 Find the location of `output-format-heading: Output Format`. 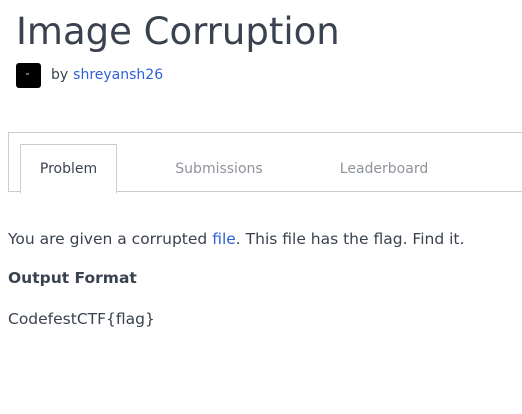

output-format-heading: Output Format is located at coordinates (72, 278).